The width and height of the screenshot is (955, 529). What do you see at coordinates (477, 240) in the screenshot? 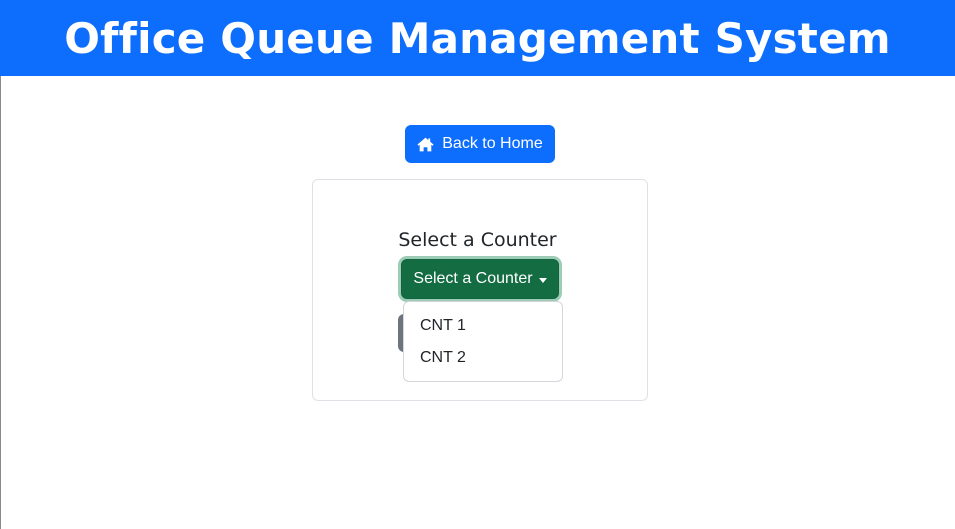
I see `card-title: Select a Counter` at bounding box center [477, 240].